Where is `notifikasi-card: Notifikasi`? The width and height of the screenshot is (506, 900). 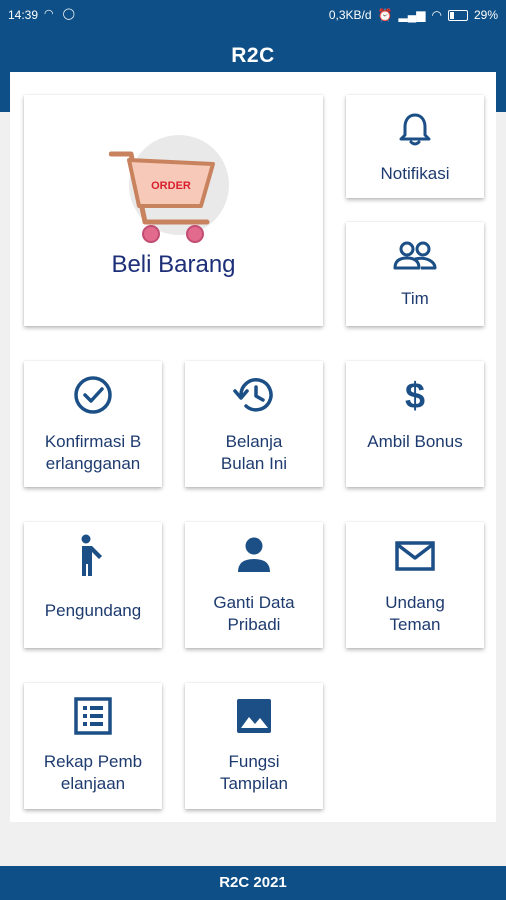 notifikasi-card: Notifikasi is located at coordinates (415, 146).